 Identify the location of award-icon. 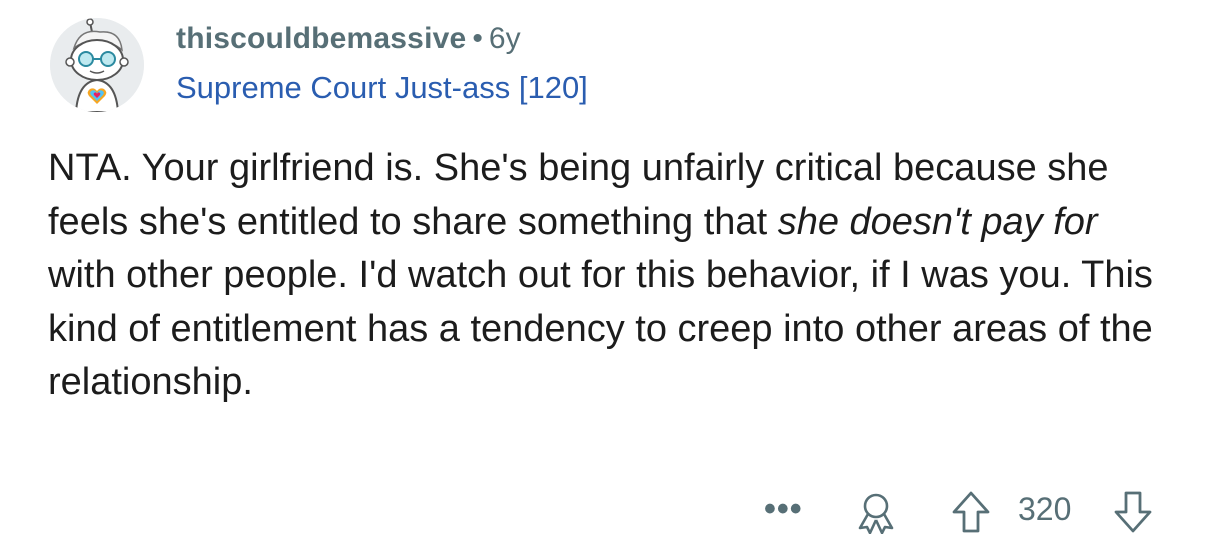
(876, 515).